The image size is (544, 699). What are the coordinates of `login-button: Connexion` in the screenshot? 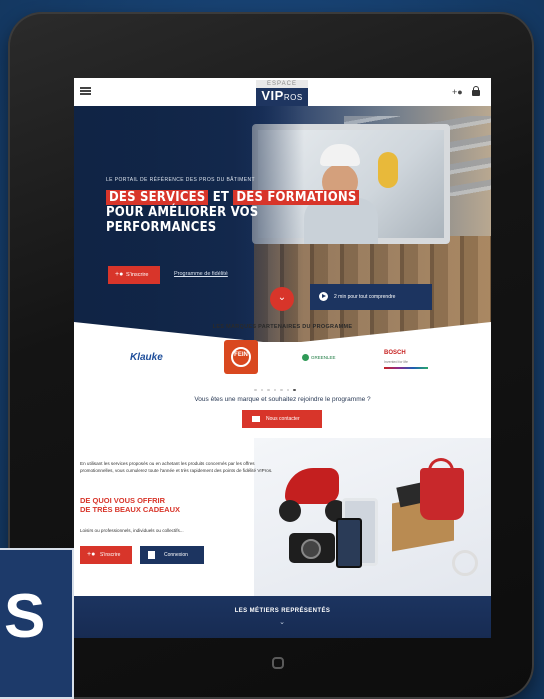 It's located at (172, 555).